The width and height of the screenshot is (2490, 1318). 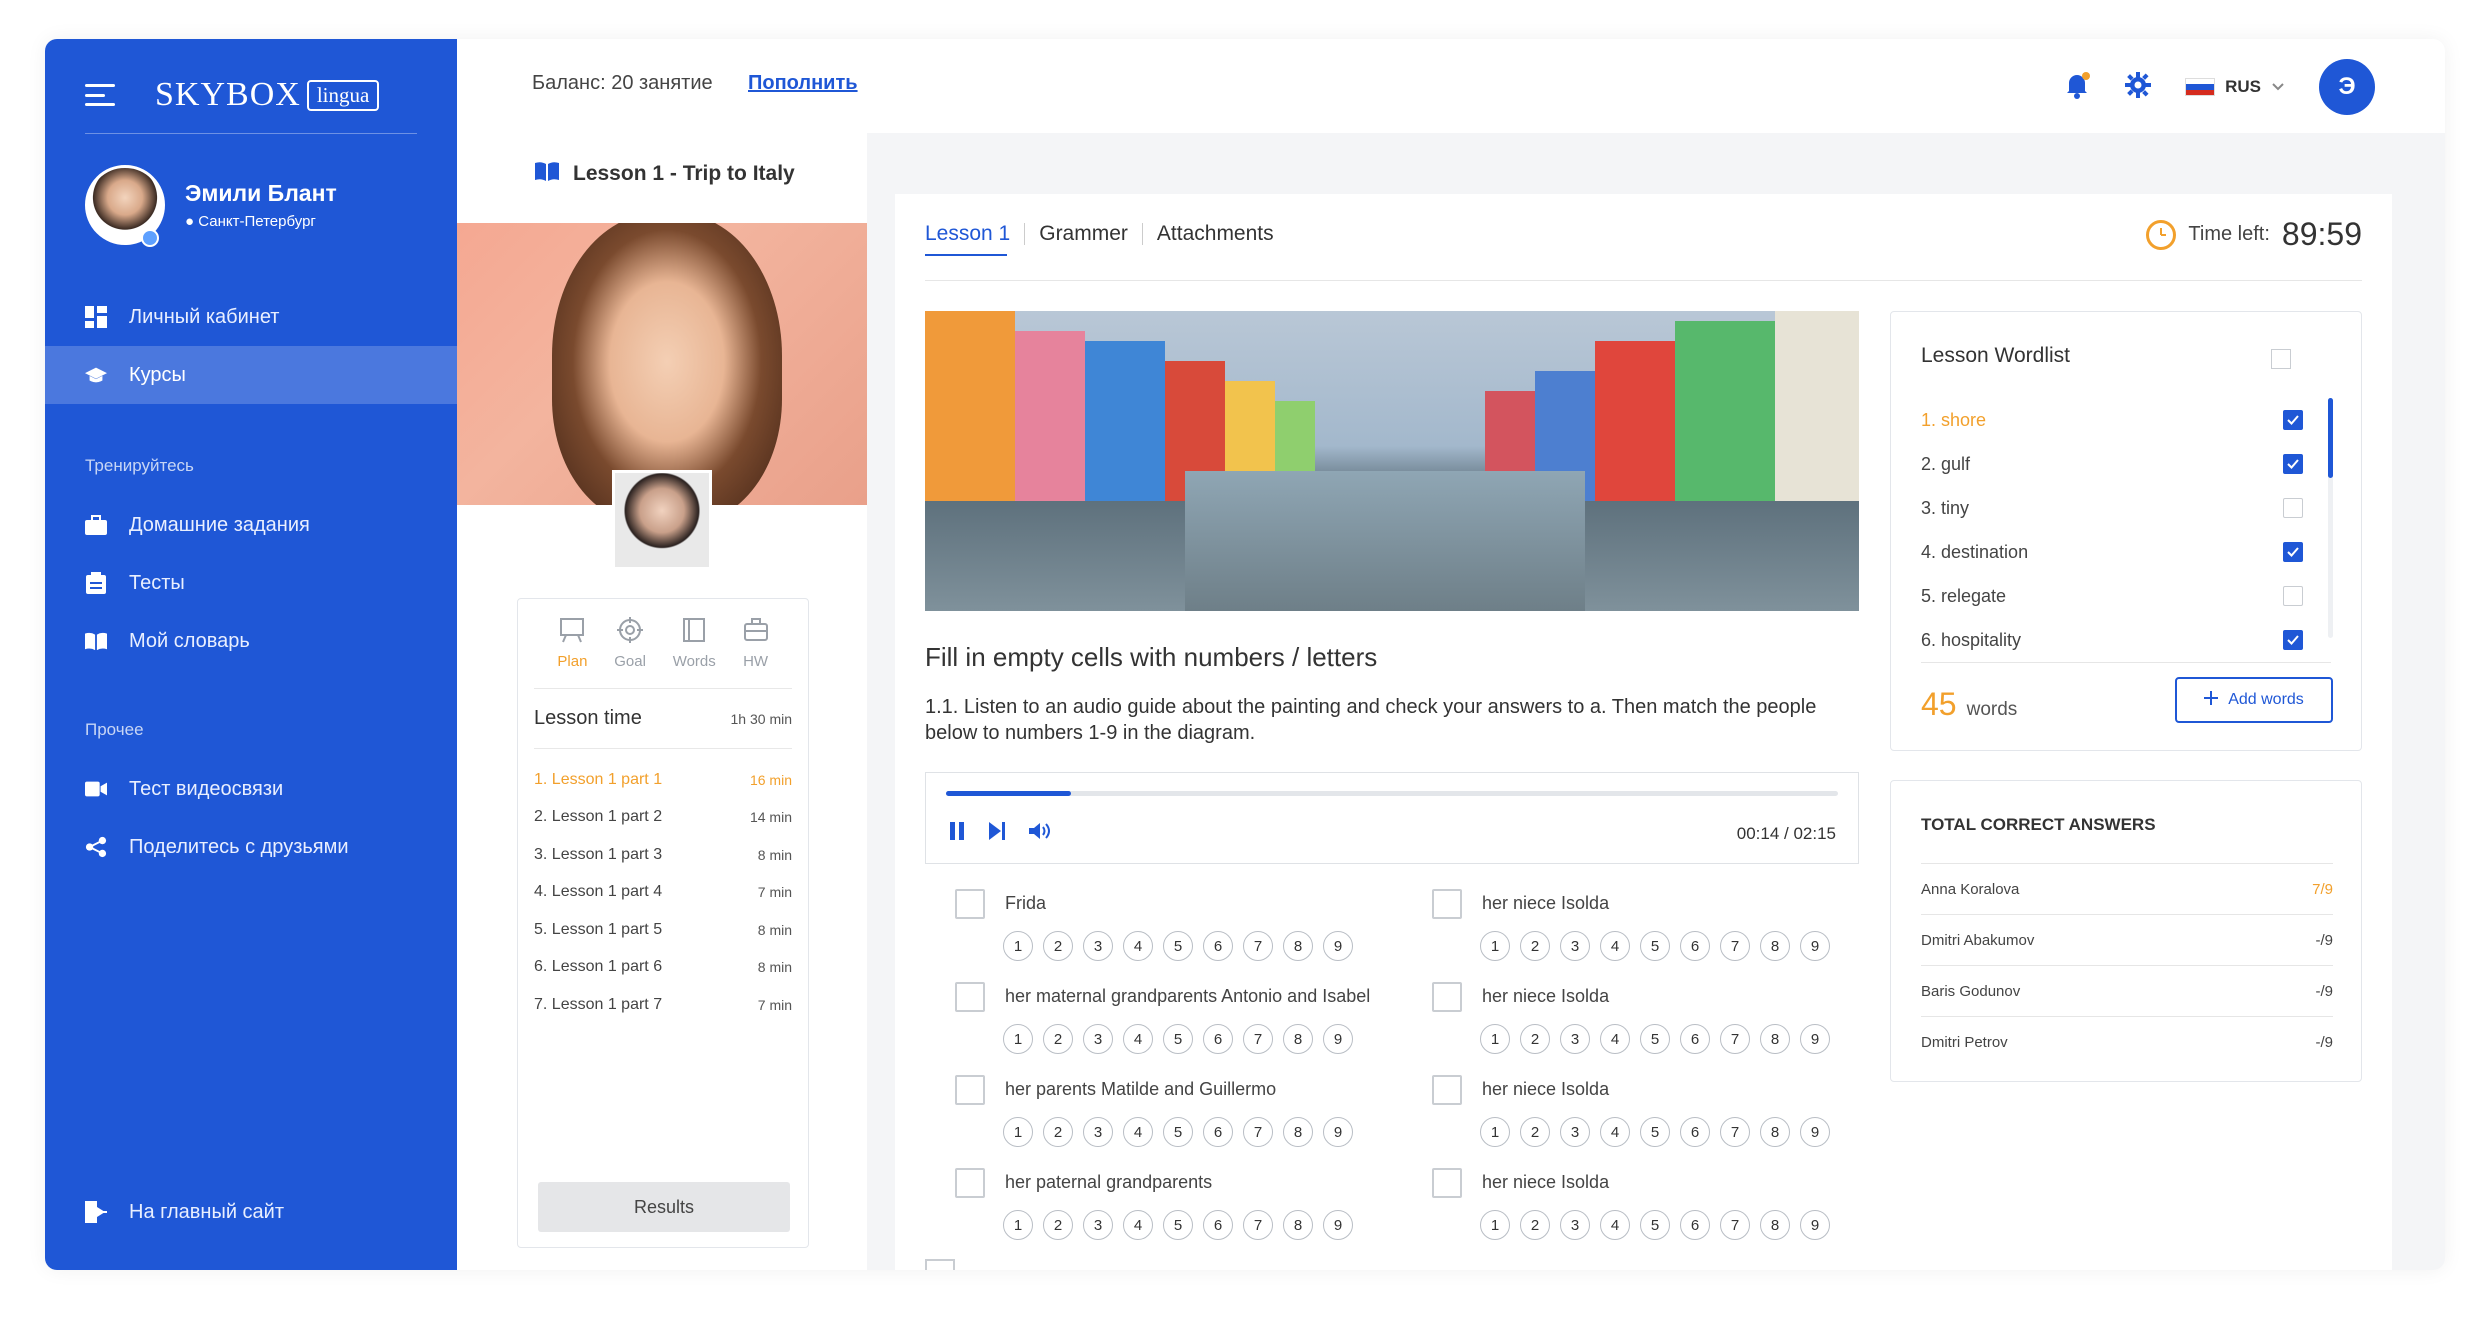 What do you see at coordinates (2112, 464) in the screenshot?
I see `wordlist-item: 2. gulf` at bounding box center [2112, 464].